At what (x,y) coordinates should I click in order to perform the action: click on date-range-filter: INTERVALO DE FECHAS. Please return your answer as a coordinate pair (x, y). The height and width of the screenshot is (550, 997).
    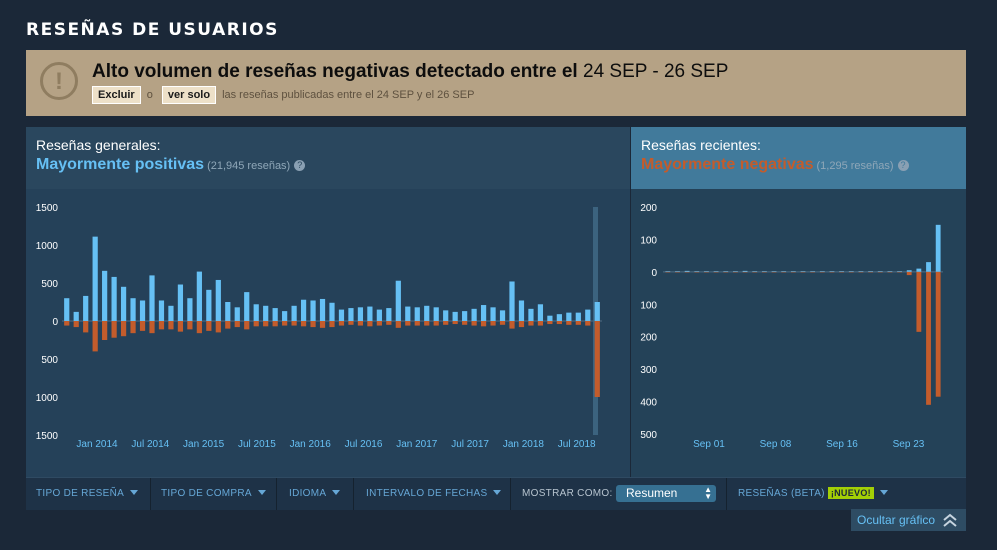
    Looking at the image, I should click on (434, 494).